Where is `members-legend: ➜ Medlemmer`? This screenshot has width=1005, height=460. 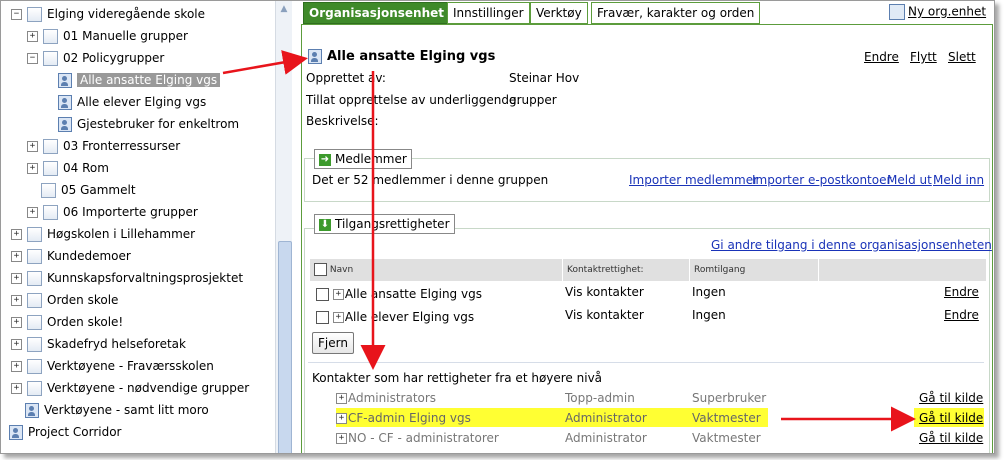
members-legend: ➜ Medlemmer is located at coordinates (363, 159).